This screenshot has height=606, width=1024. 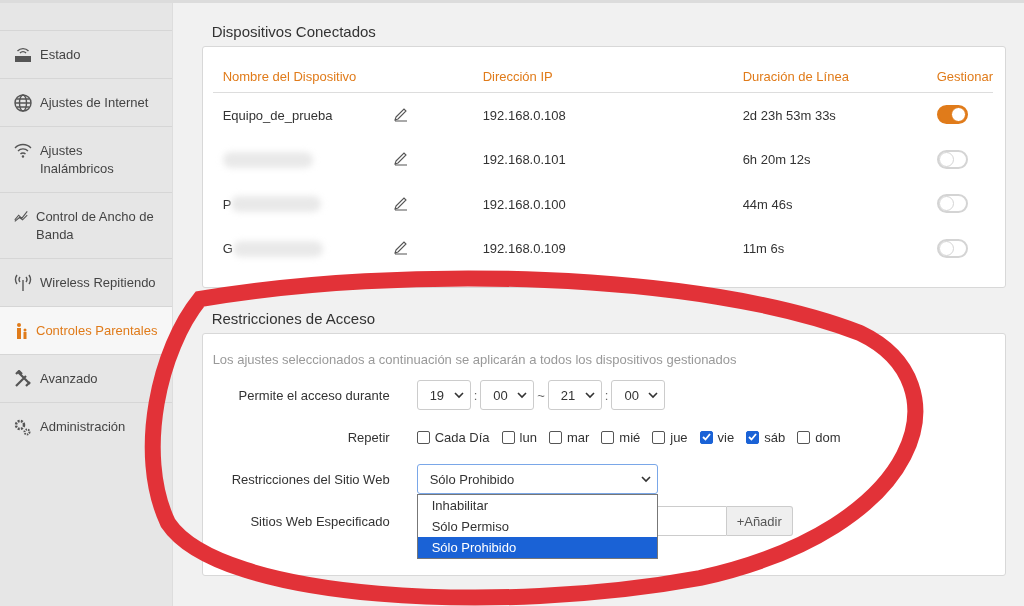 I want to click on column-header: Nombre del Dispositivo, so click(x=290, y=76).